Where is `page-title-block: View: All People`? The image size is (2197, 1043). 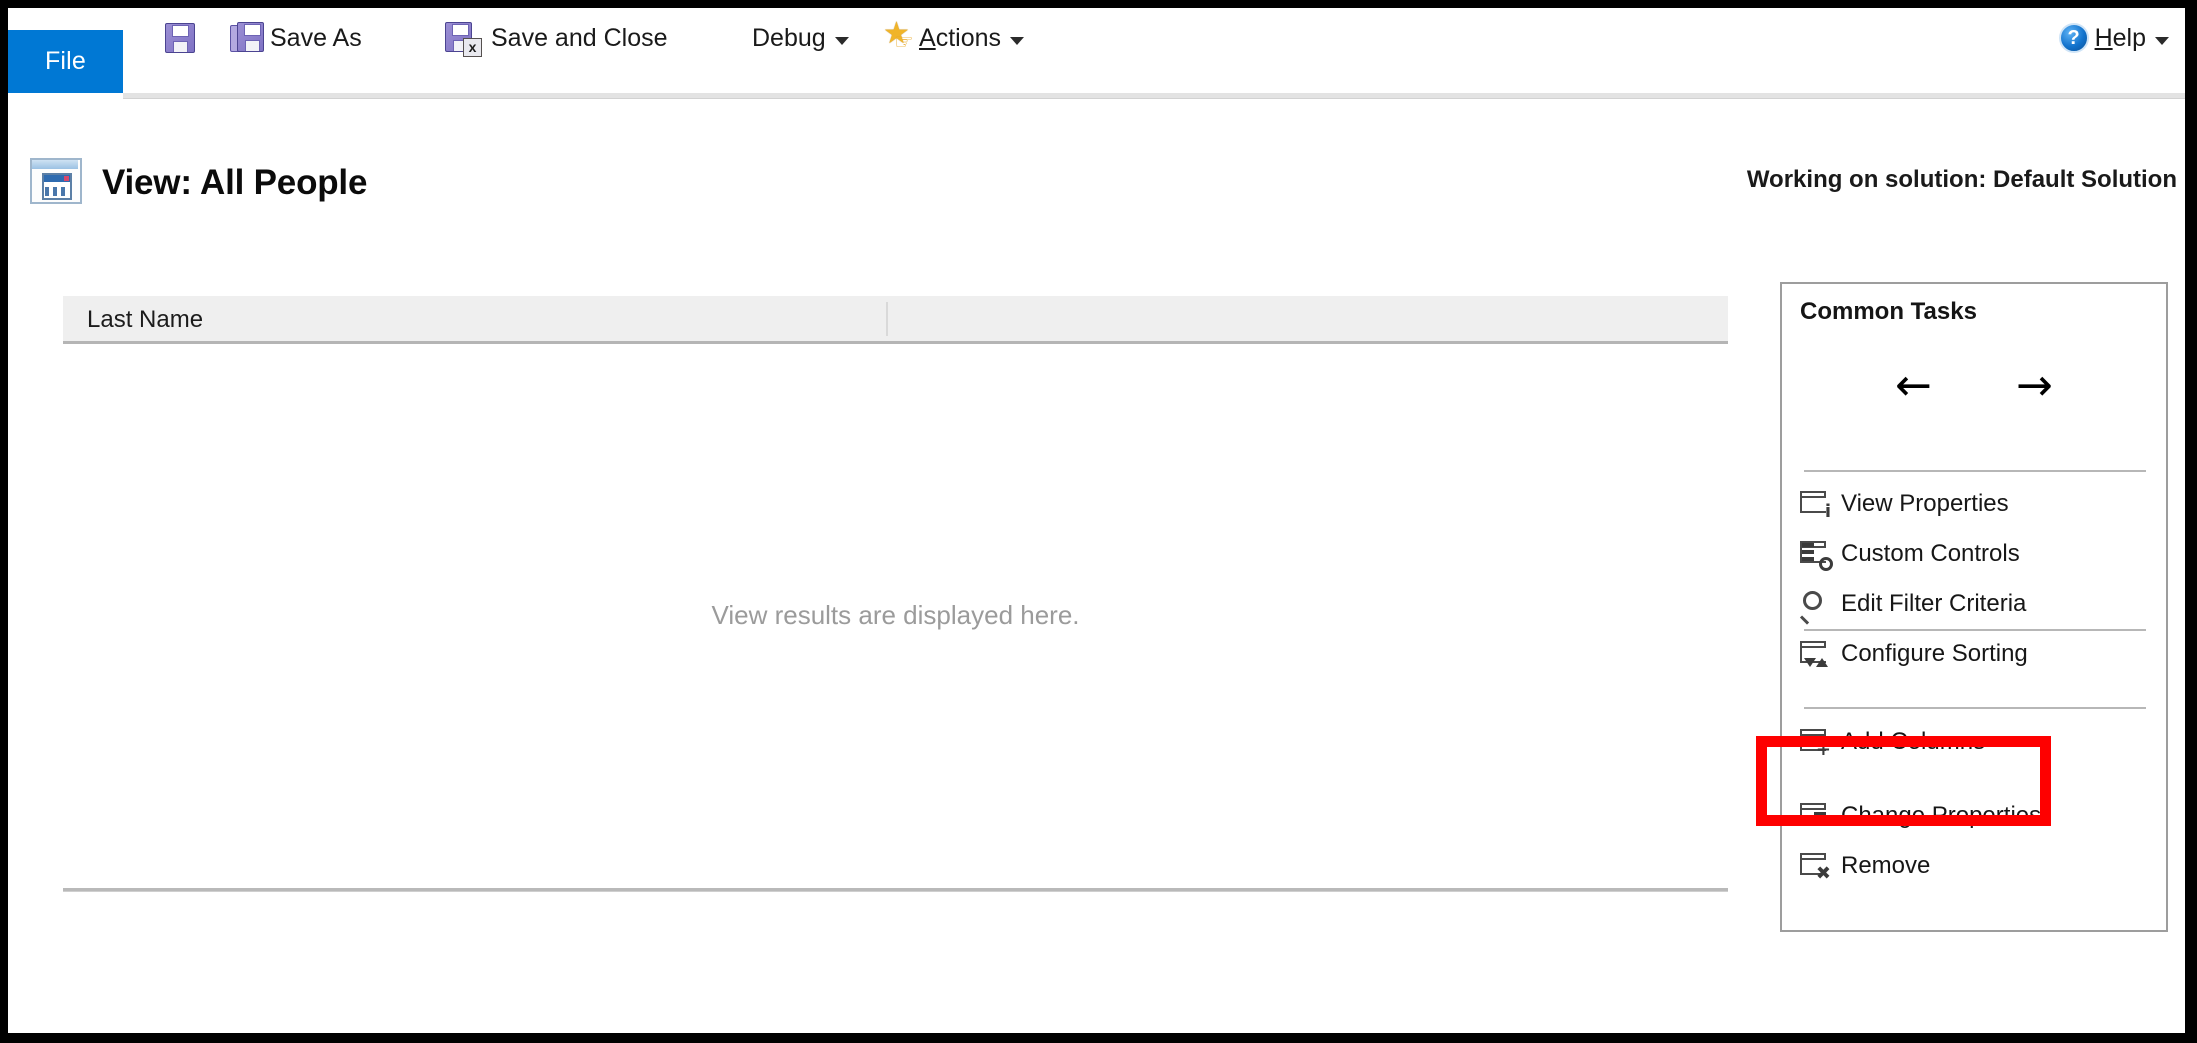
page-title-block: View: All People is located at coordinates (198, 183).